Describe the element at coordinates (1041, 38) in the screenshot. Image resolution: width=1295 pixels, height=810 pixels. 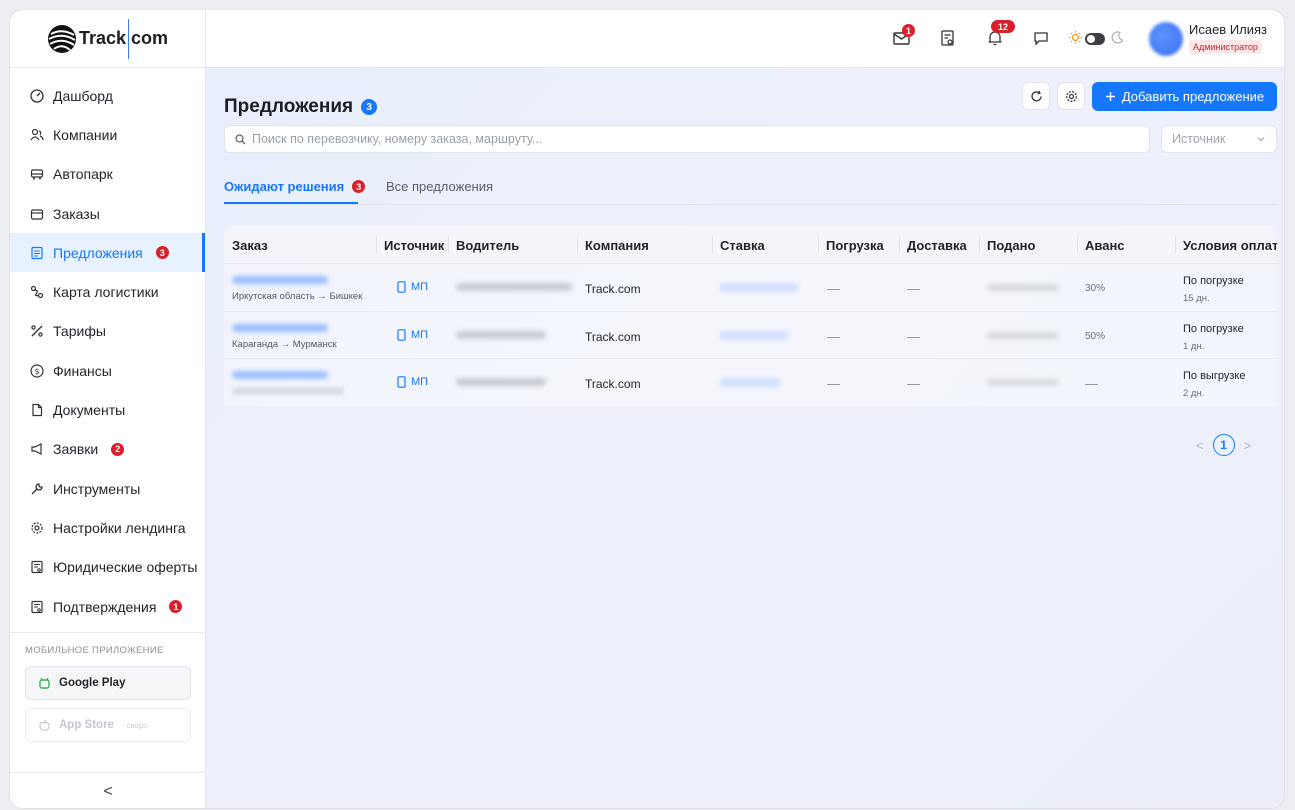
I see `chat-button` at that location.